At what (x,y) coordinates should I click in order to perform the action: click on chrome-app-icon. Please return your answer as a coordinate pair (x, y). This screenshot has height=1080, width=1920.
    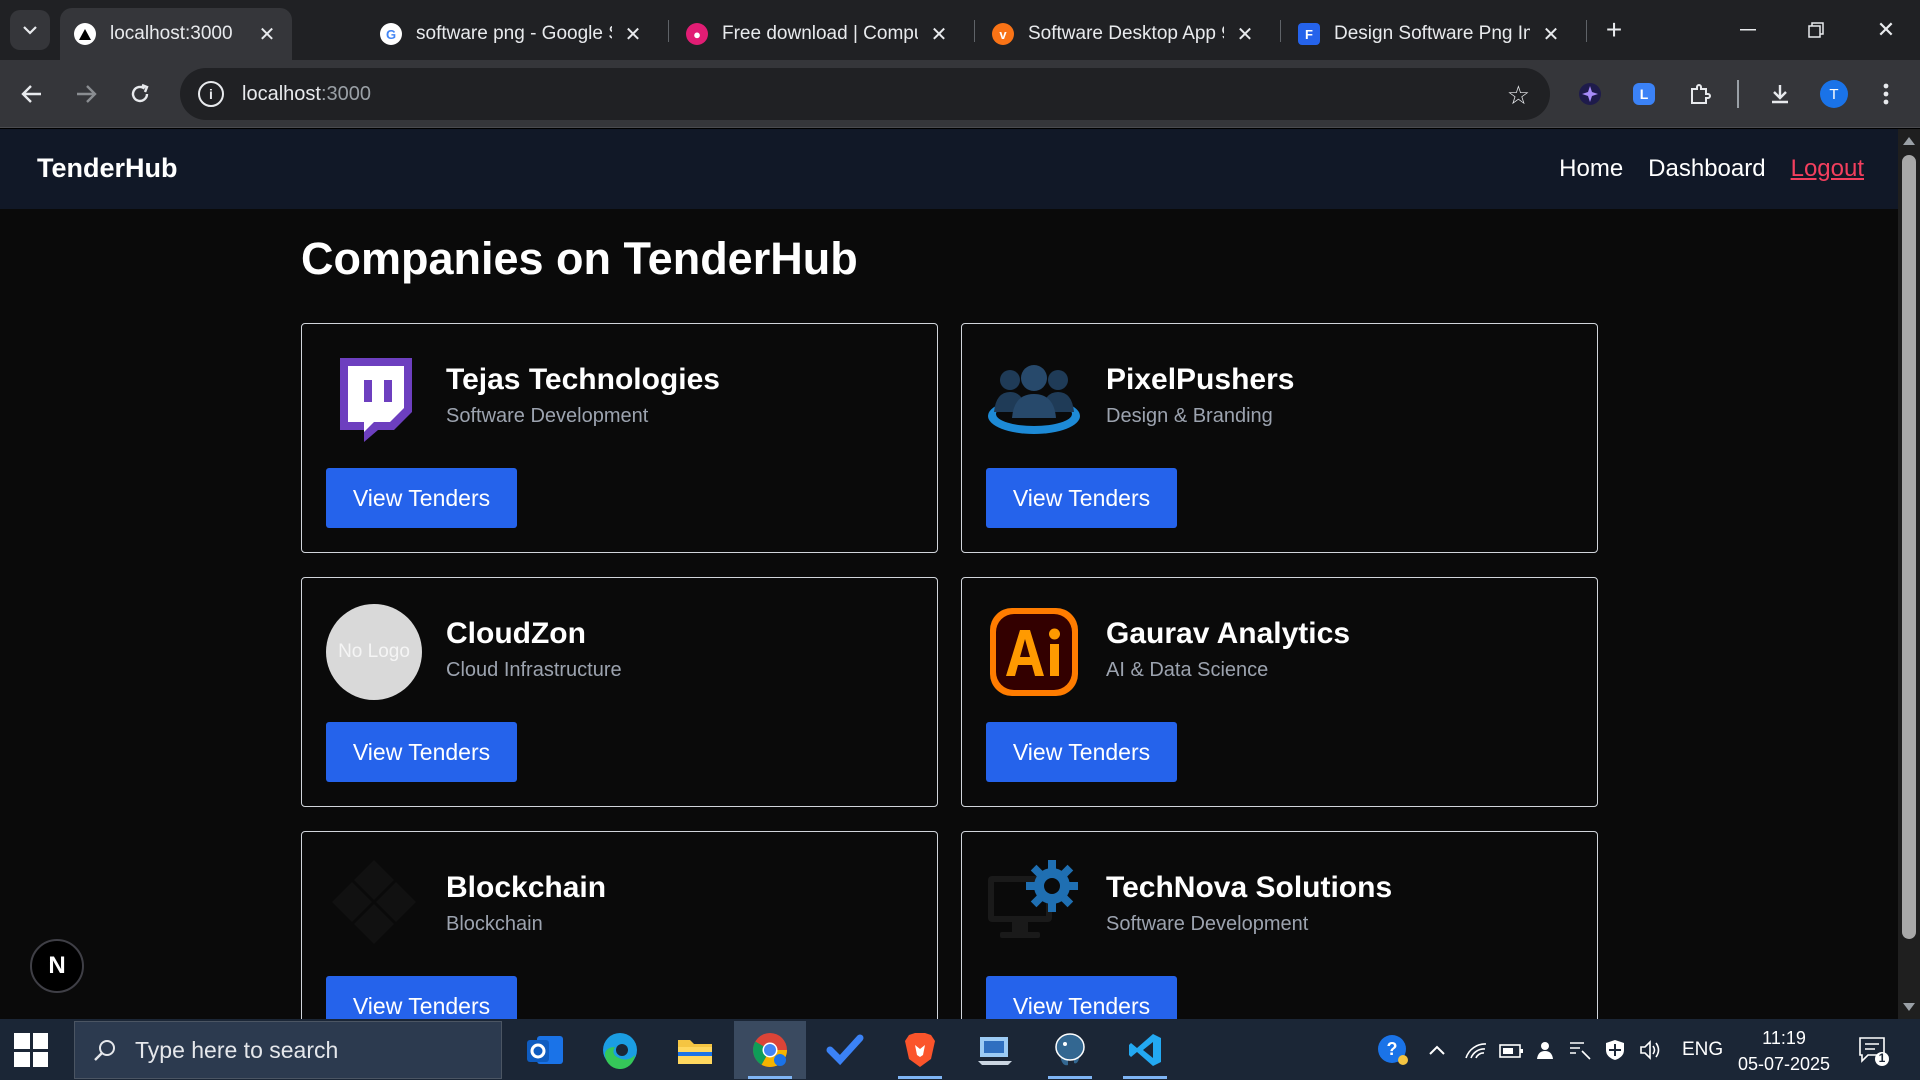
    Looking at the image, I should click on (770, 1050).